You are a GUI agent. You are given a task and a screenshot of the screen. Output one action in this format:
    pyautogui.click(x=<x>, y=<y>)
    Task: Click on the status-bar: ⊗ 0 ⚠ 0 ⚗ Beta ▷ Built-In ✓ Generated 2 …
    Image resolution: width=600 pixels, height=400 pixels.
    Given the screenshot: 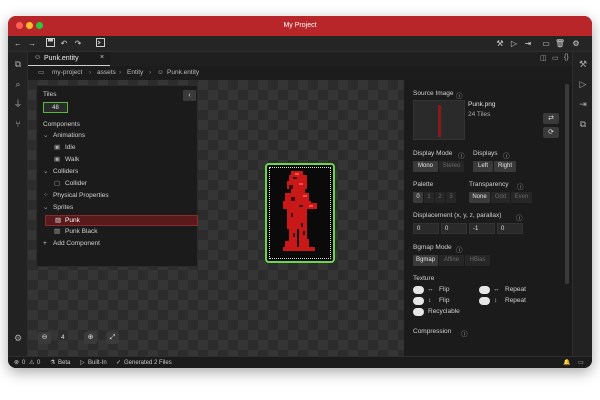 What is the action you would take?
    pyautogui.click(x=300, y=362)
    